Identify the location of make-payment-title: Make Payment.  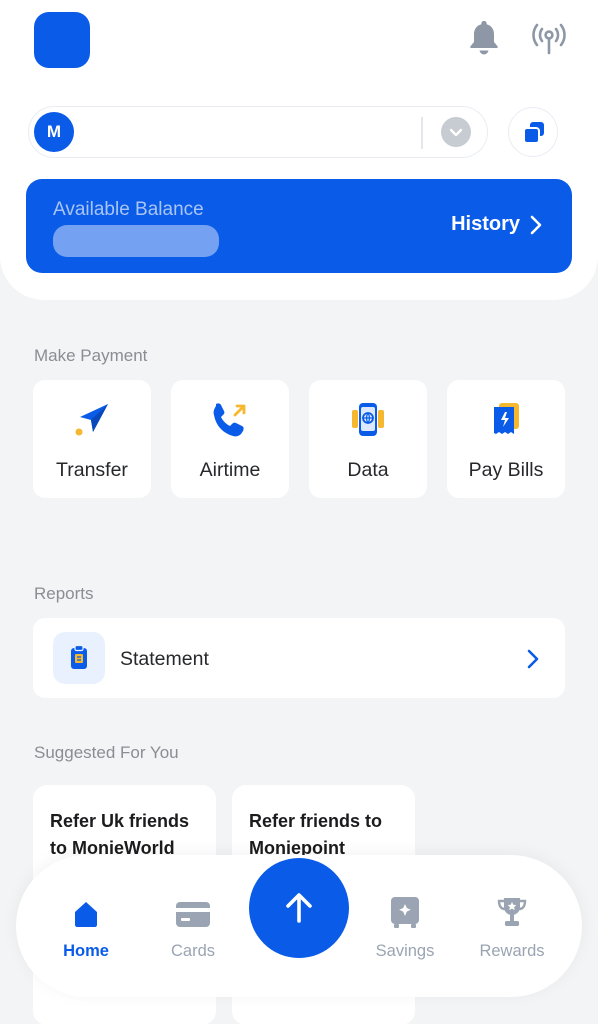
(91, 355).